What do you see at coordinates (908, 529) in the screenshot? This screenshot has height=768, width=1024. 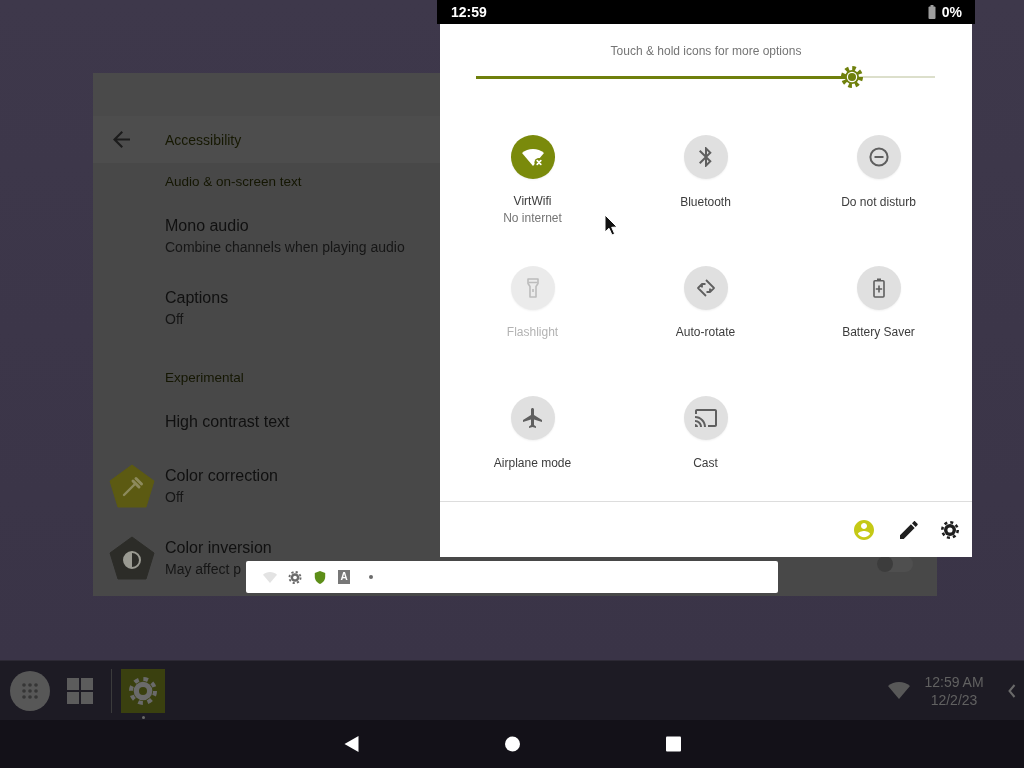 I see `edit-icon` at bounding box center [908, 529].